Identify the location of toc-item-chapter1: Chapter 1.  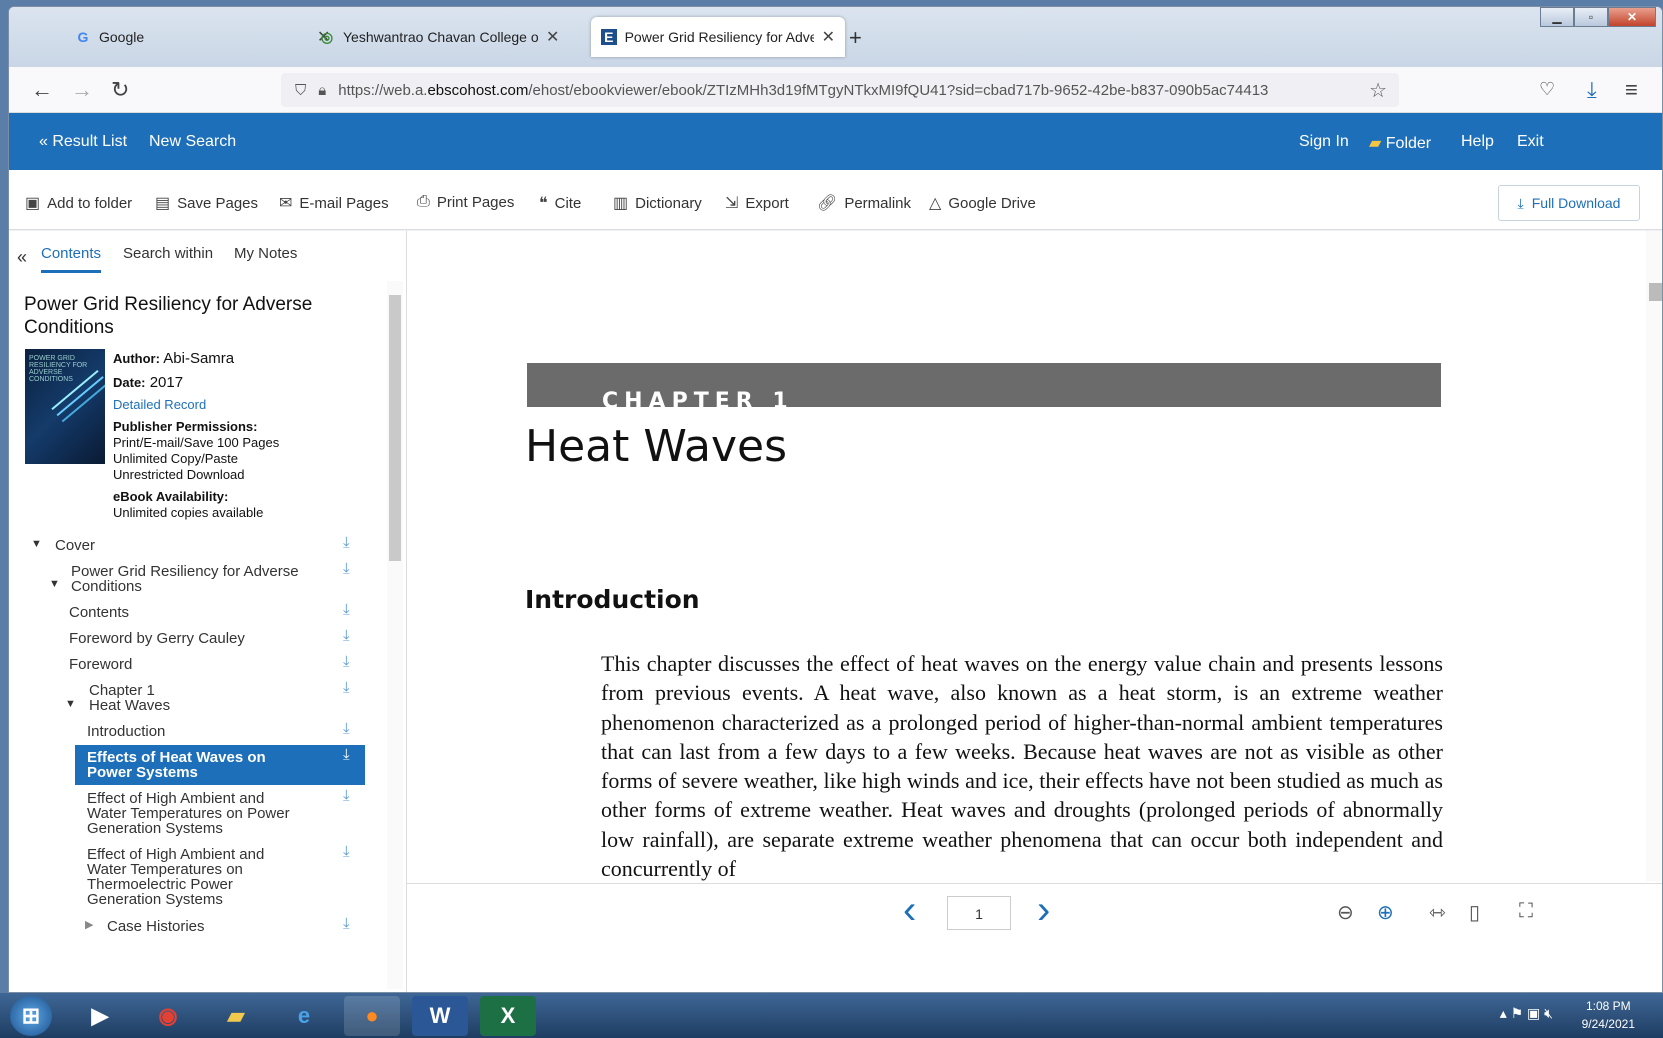
(122, 690).